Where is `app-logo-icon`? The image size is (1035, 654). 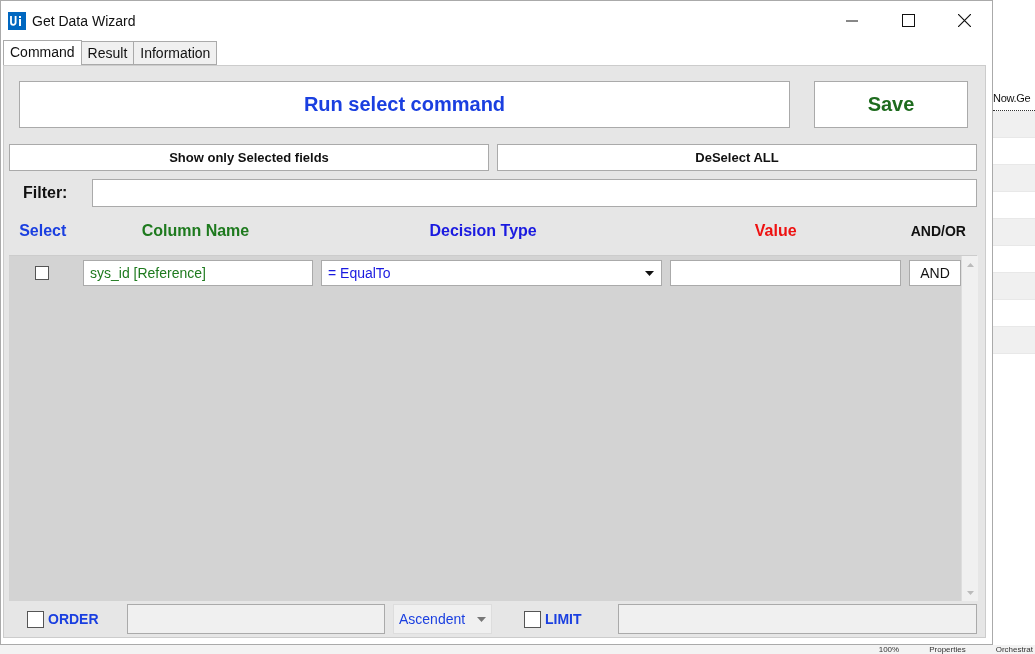 app-logo-icon is located at coordinates (17, 20).